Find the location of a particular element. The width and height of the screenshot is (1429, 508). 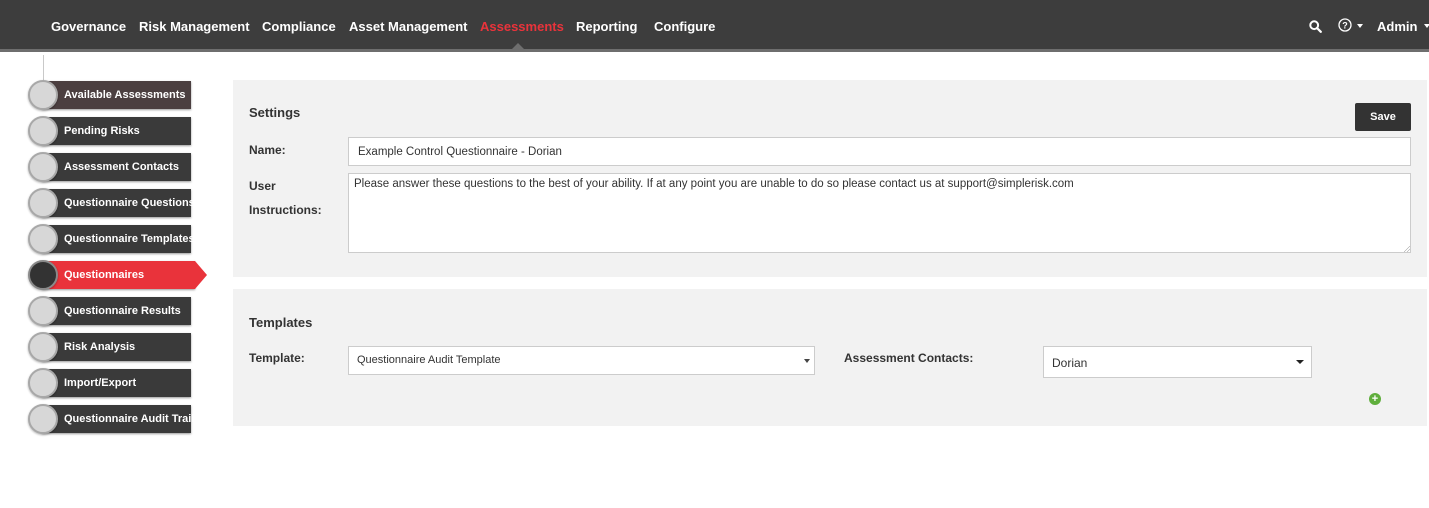

template-select: Questionnaire Audit Template is located at coordinates (581, 360).